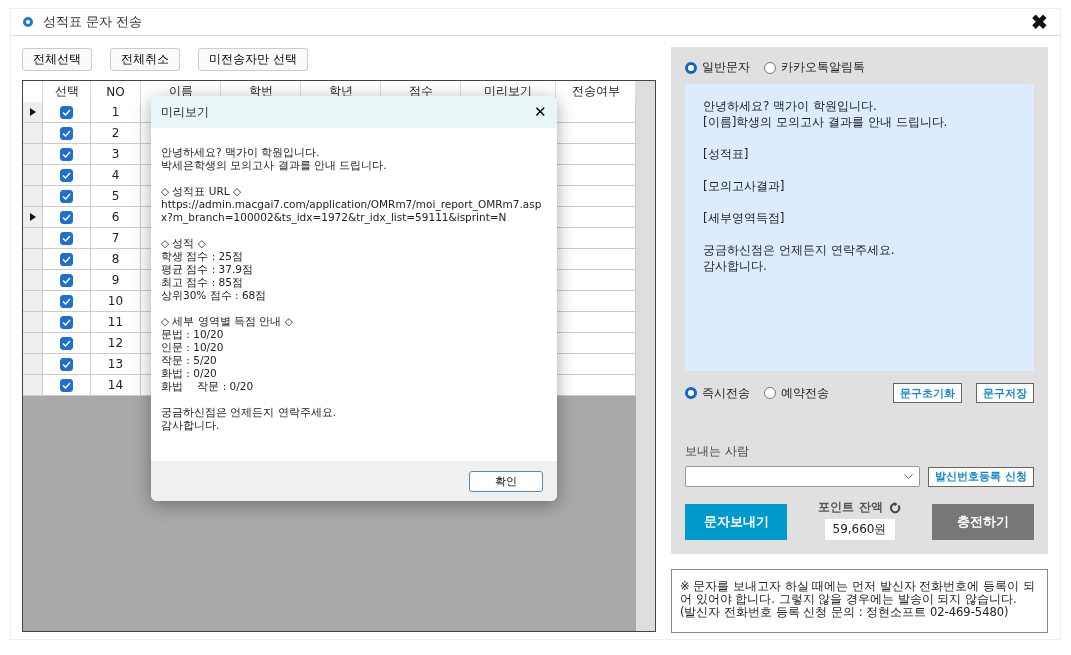 This screenshot has height=655, width=1071. What do you see at coordinates (1039, 22) in the screenshot?
I see `close-button: ✖` at bounding box center [1039, 22].